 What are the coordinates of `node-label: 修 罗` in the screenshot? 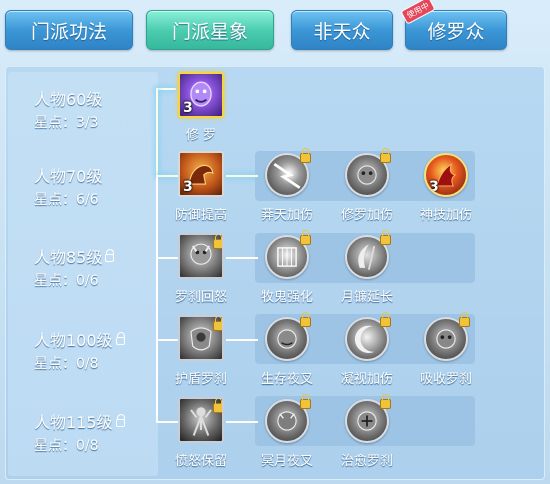 It's located at (201, 135).